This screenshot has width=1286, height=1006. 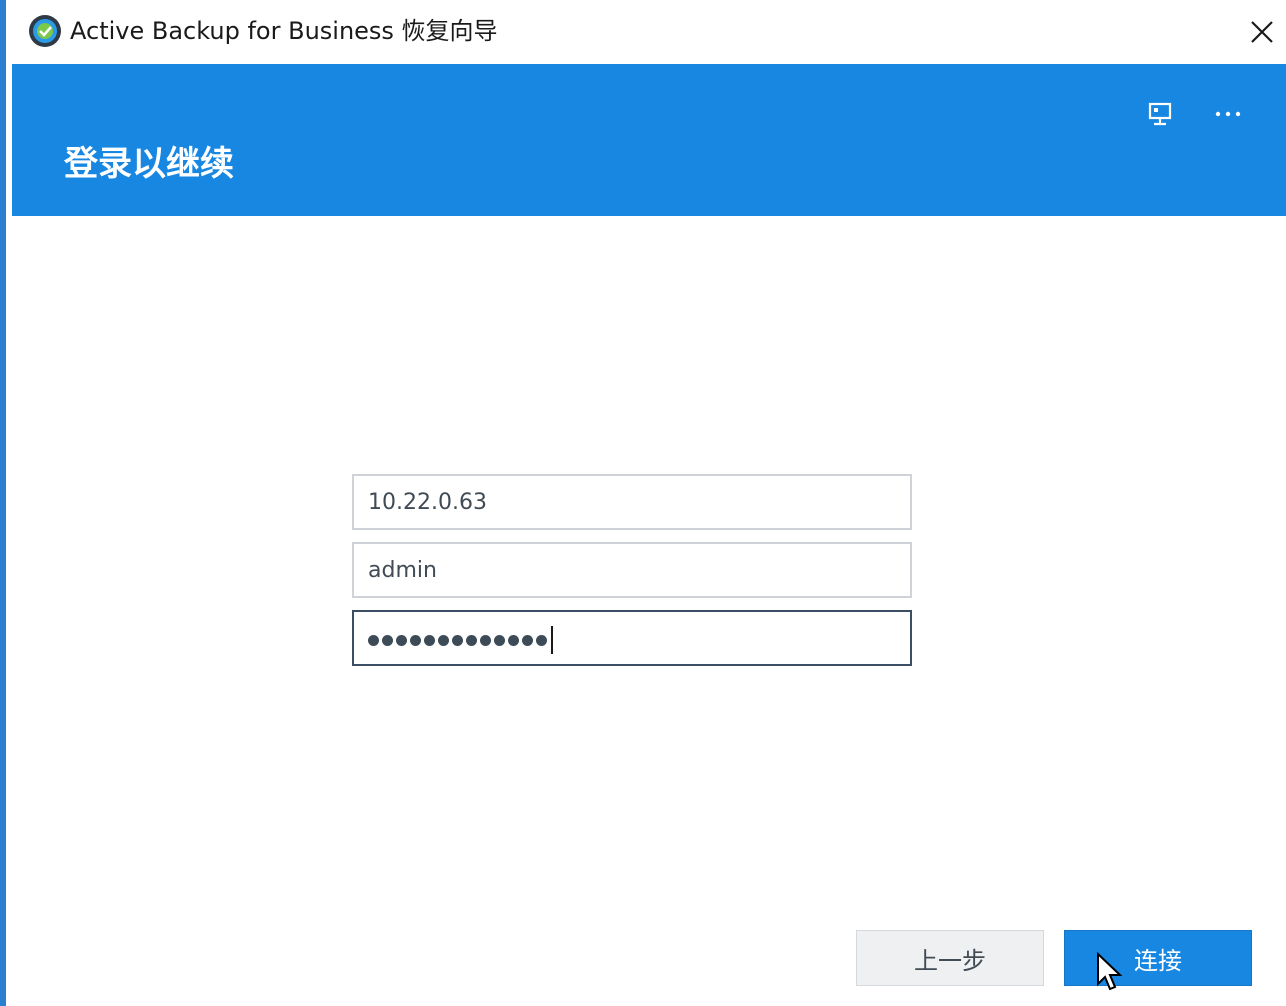 I want to click on network-settings-button, so click(x=1160, y=114).